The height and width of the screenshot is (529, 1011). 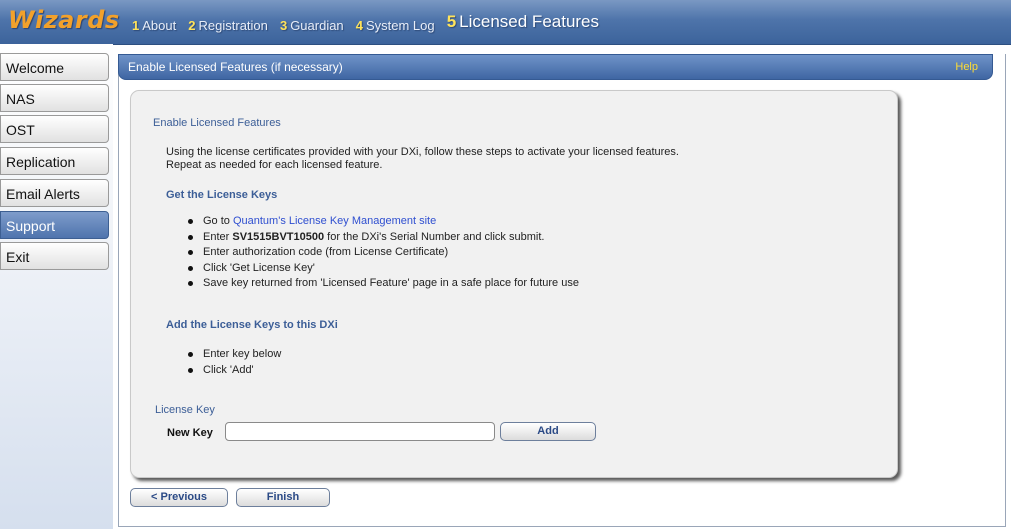 What do you see at coordinates (252, 325) in the screenshot?
I see `add-keys-title: Add the License Keys to this DXi` at bounding box center [252, 325].